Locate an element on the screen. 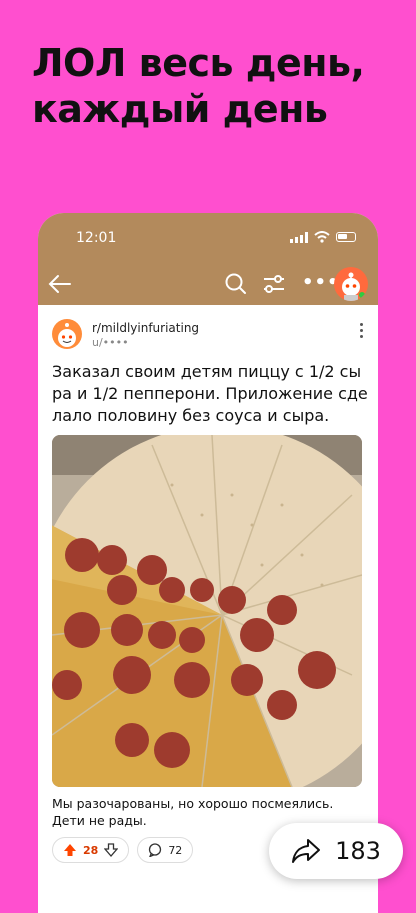  vote-control: 28 is located at coordinates (91, 850).